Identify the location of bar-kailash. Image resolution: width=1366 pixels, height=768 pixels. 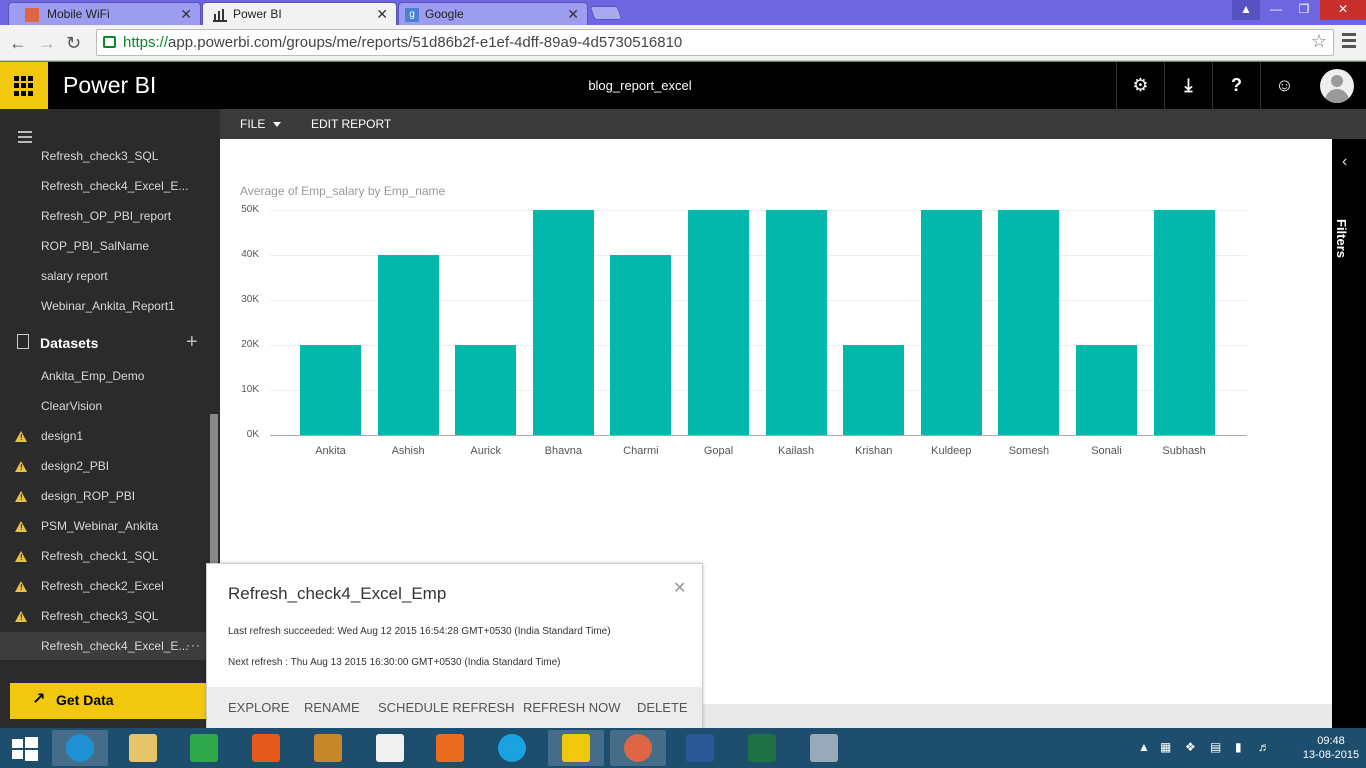
(796, 322).